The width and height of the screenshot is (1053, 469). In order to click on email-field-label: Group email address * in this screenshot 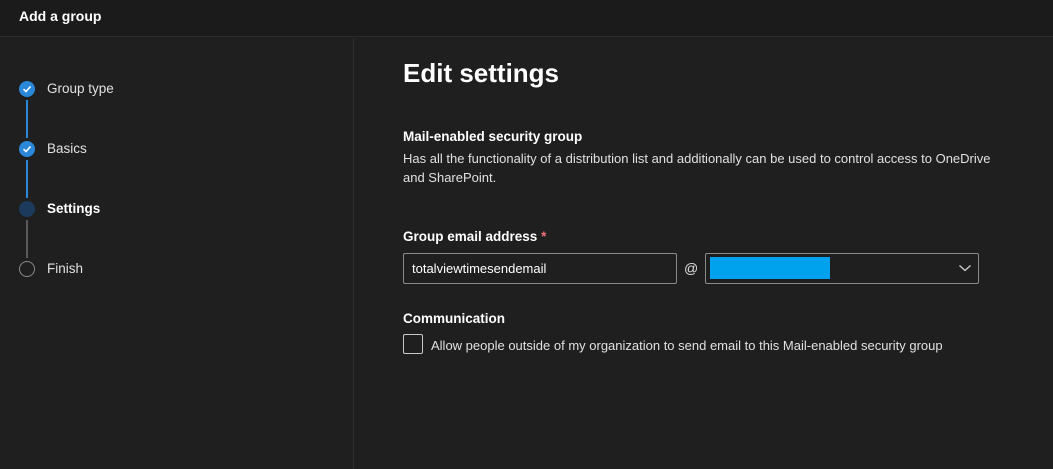, I will do `click(474, 236)`.